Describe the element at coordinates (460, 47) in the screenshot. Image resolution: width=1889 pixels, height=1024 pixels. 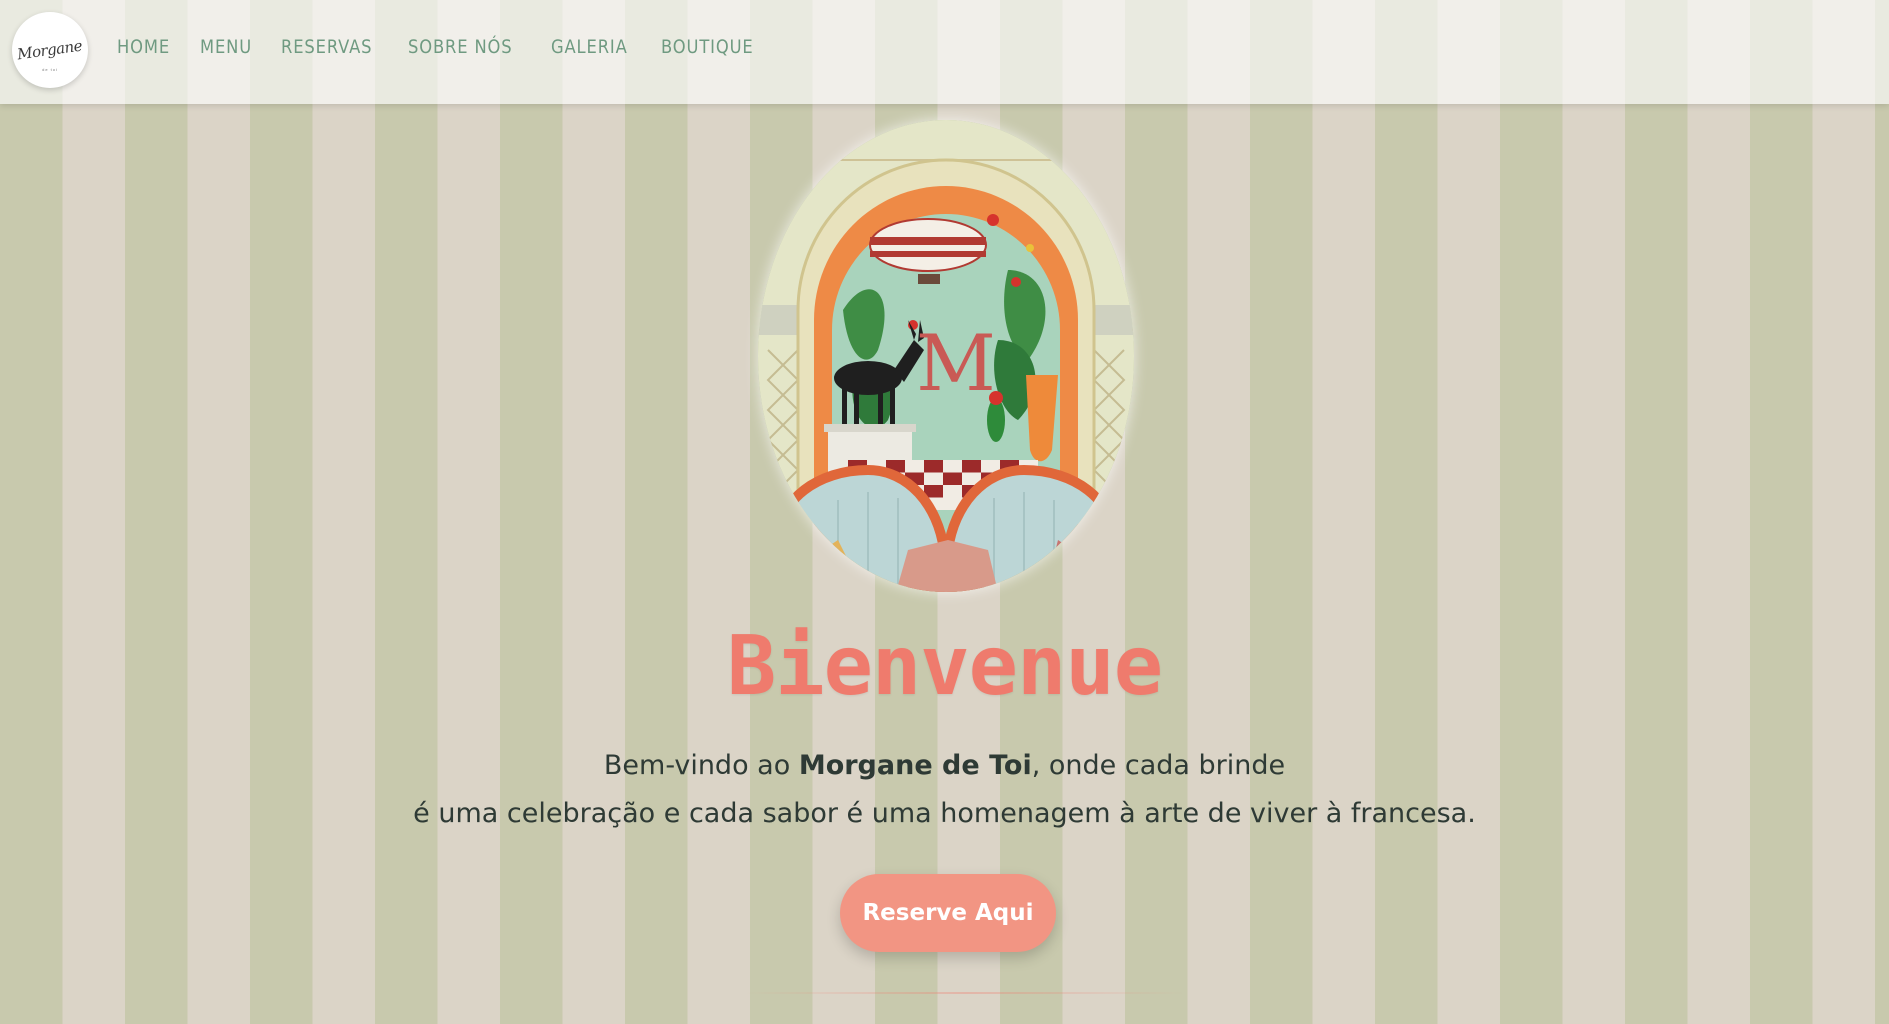
I see `nav-sobre-nos: SOBRE NÓS` at that location.